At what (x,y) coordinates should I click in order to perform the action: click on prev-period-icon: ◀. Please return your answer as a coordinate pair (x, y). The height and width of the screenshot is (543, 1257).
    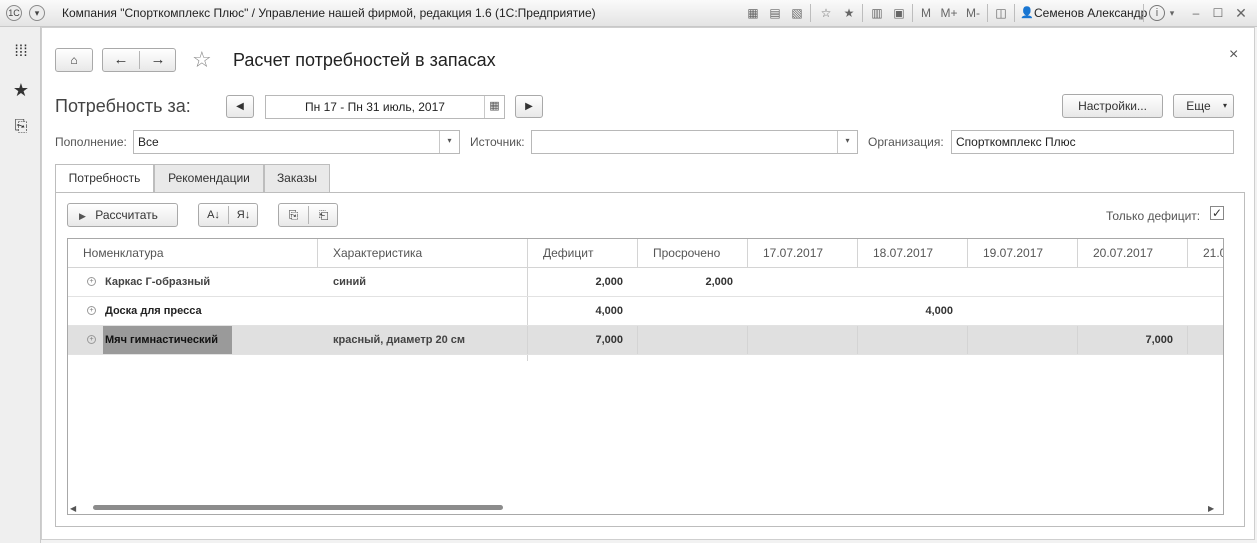
    Looking at the image, I should click on (240, 106).